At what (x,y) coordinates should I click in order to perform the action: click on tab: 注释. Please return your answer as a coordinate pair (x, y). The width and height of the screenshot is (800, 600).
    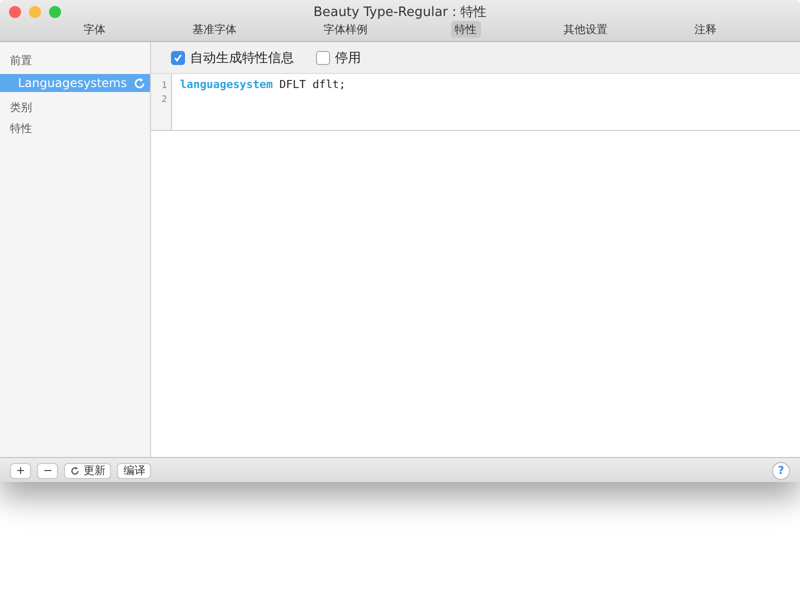
    Looking at the image, I should click on (705, 29).